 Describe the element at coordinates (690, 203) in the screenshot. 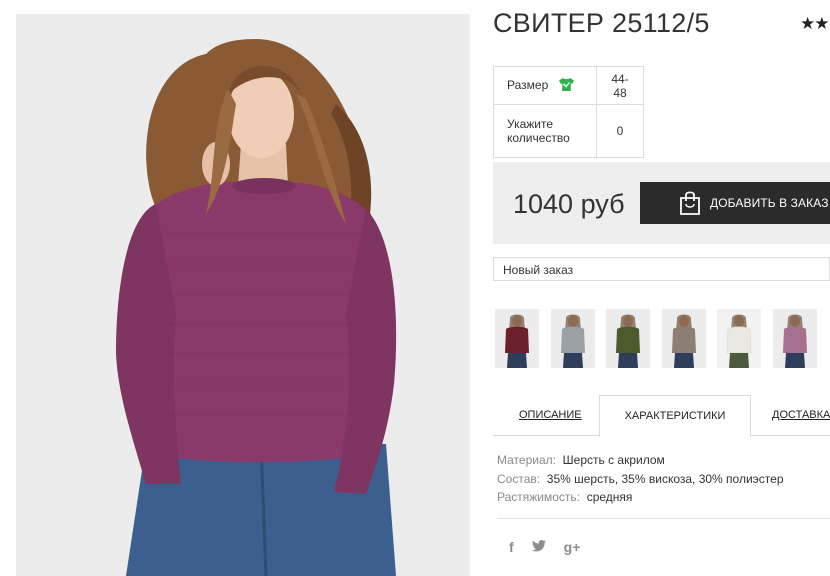

I see `shopping-bag-icon` at that location.